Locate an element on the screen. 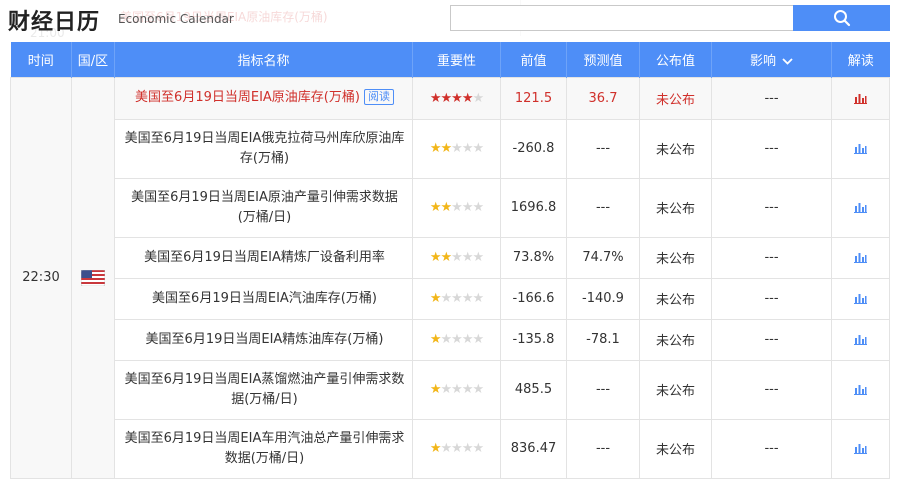 Image resolution: width=899 pixels, height=487 pixels. indicator-name-cell: 美国至6月19日当周EIA精炼厂设备利用率 is located at coordinates (263, 257).